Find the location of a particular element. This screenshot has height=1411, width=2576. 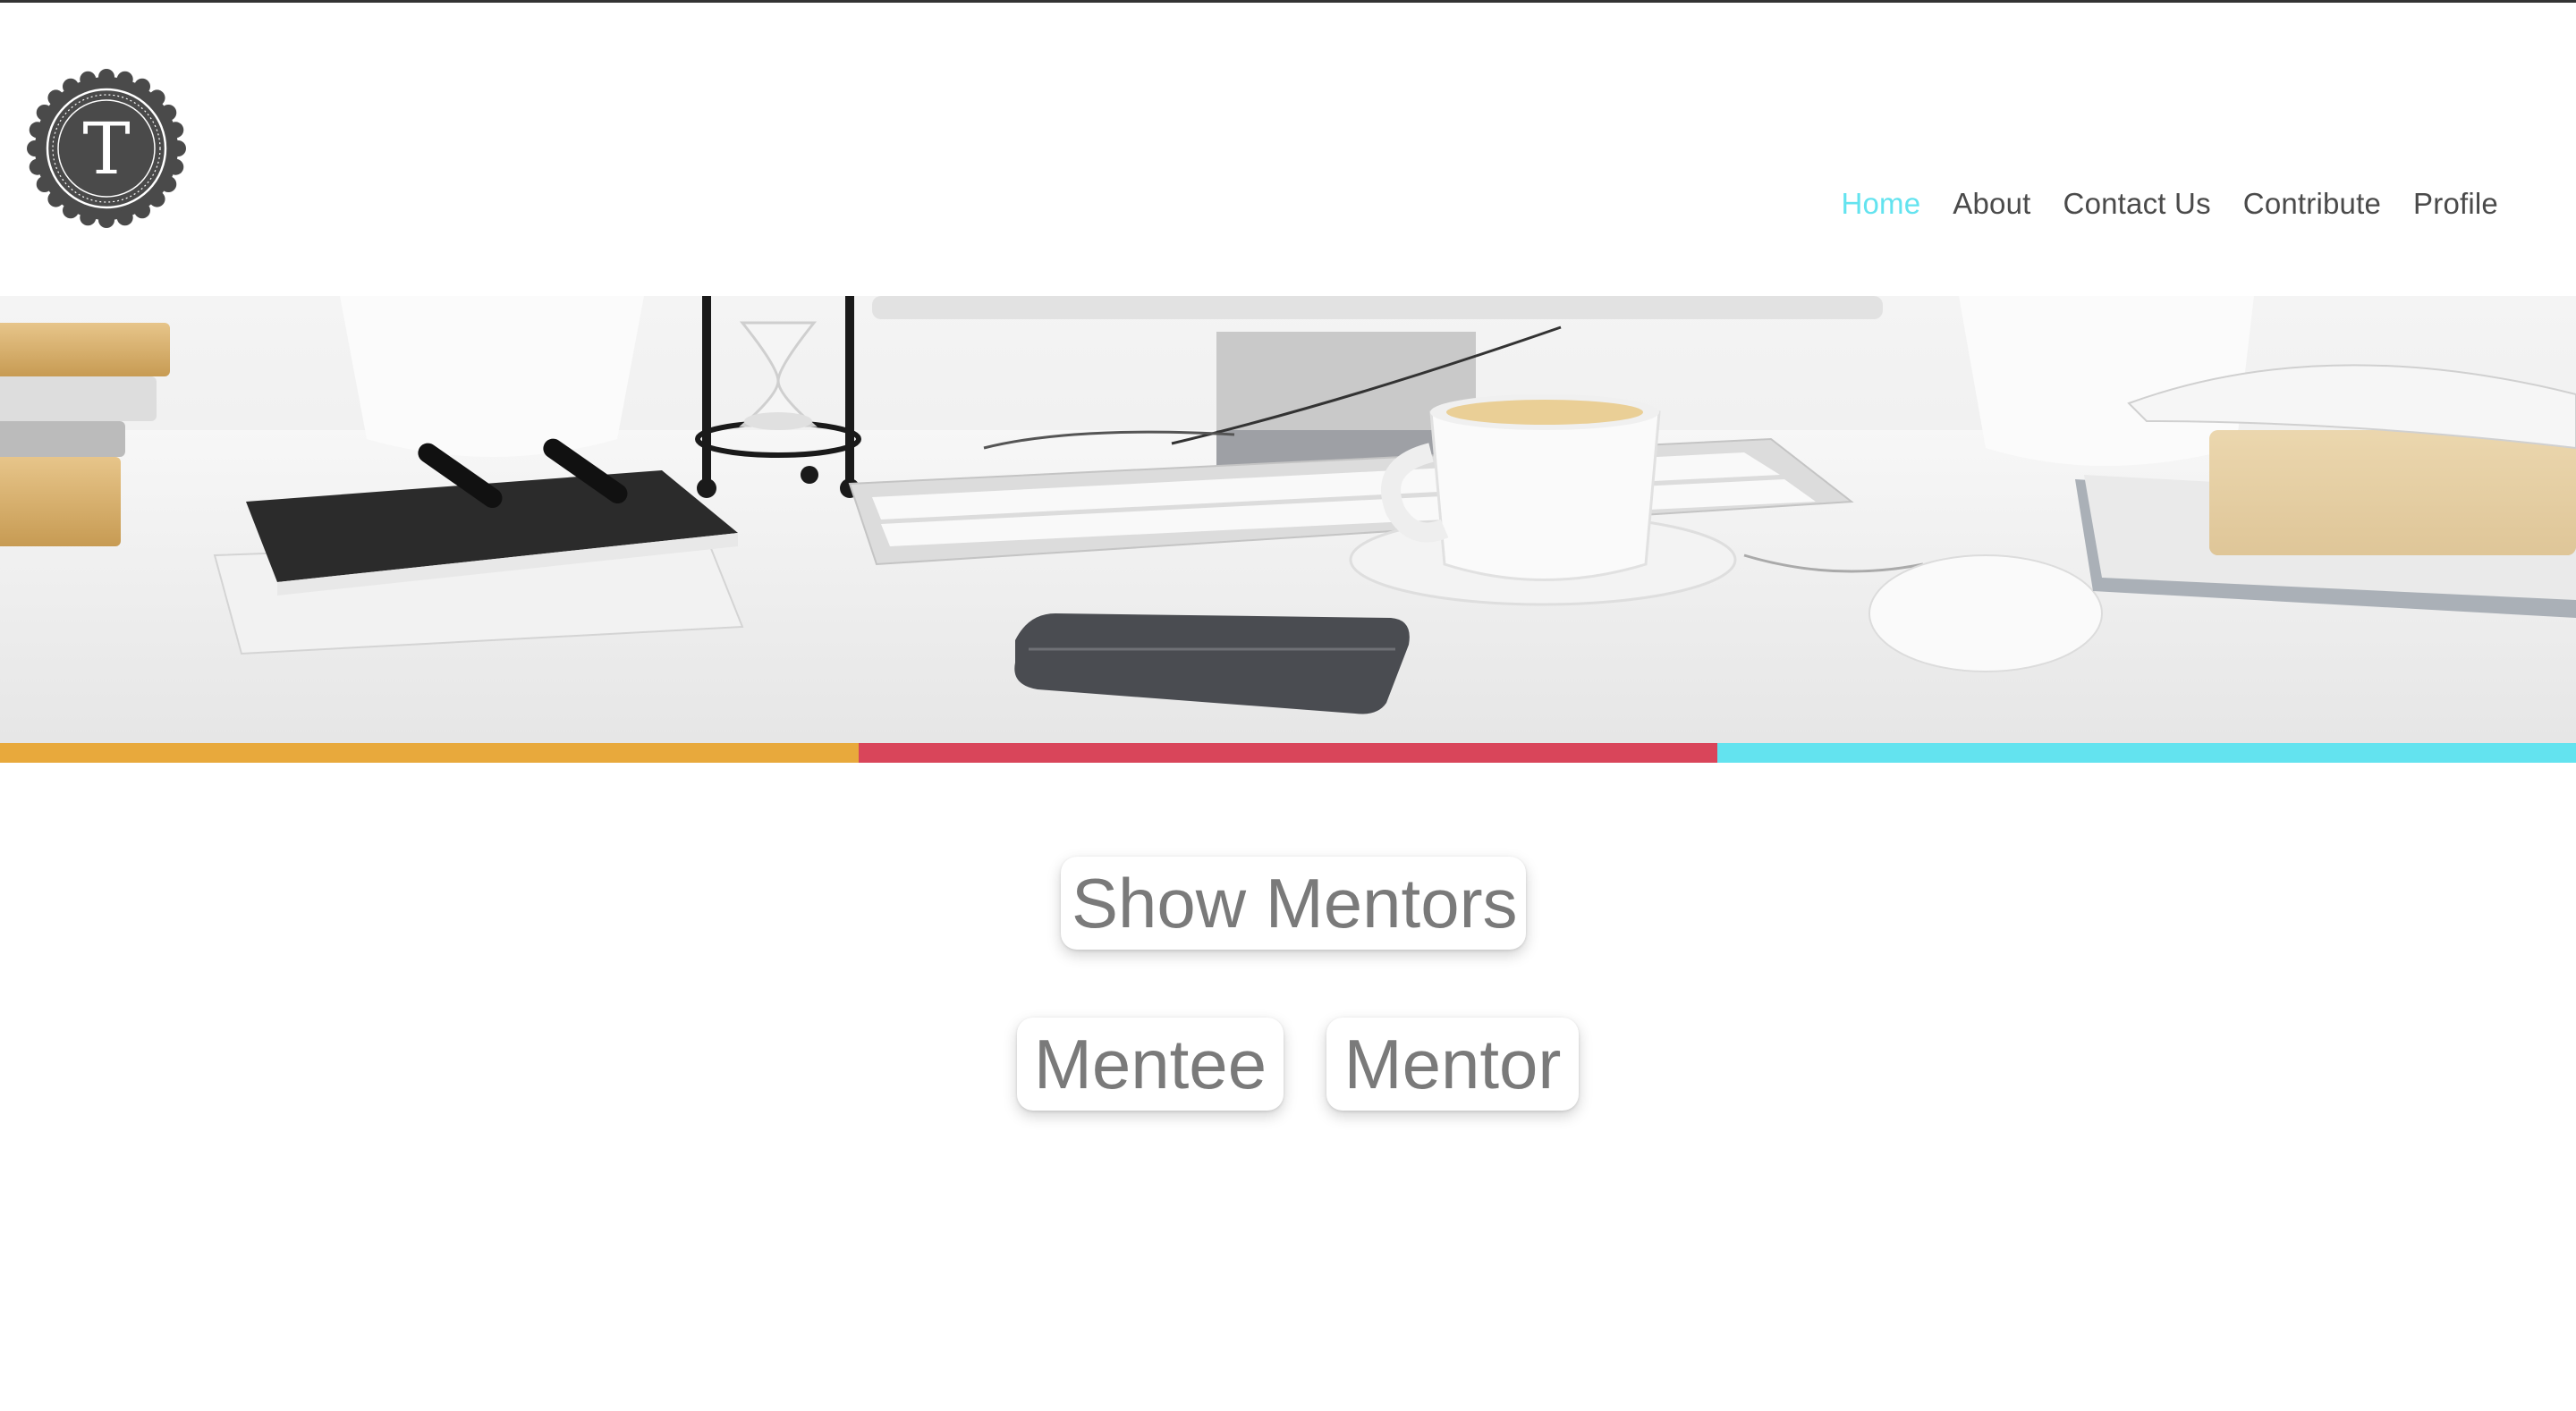

nav-contribute: Contribute is located at coordinates (2312, 204).